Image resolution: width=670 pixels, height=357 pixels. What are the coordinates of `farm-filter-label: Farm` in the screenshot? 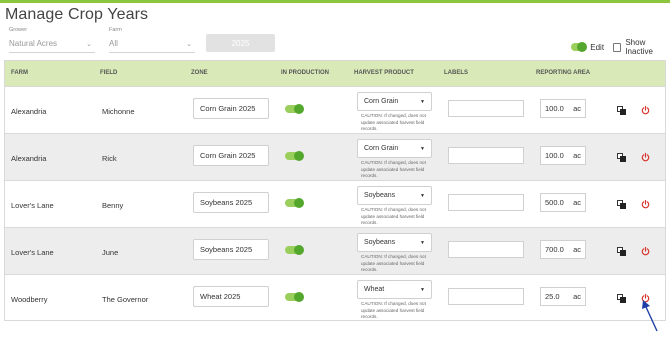 It's located at (115, 30).